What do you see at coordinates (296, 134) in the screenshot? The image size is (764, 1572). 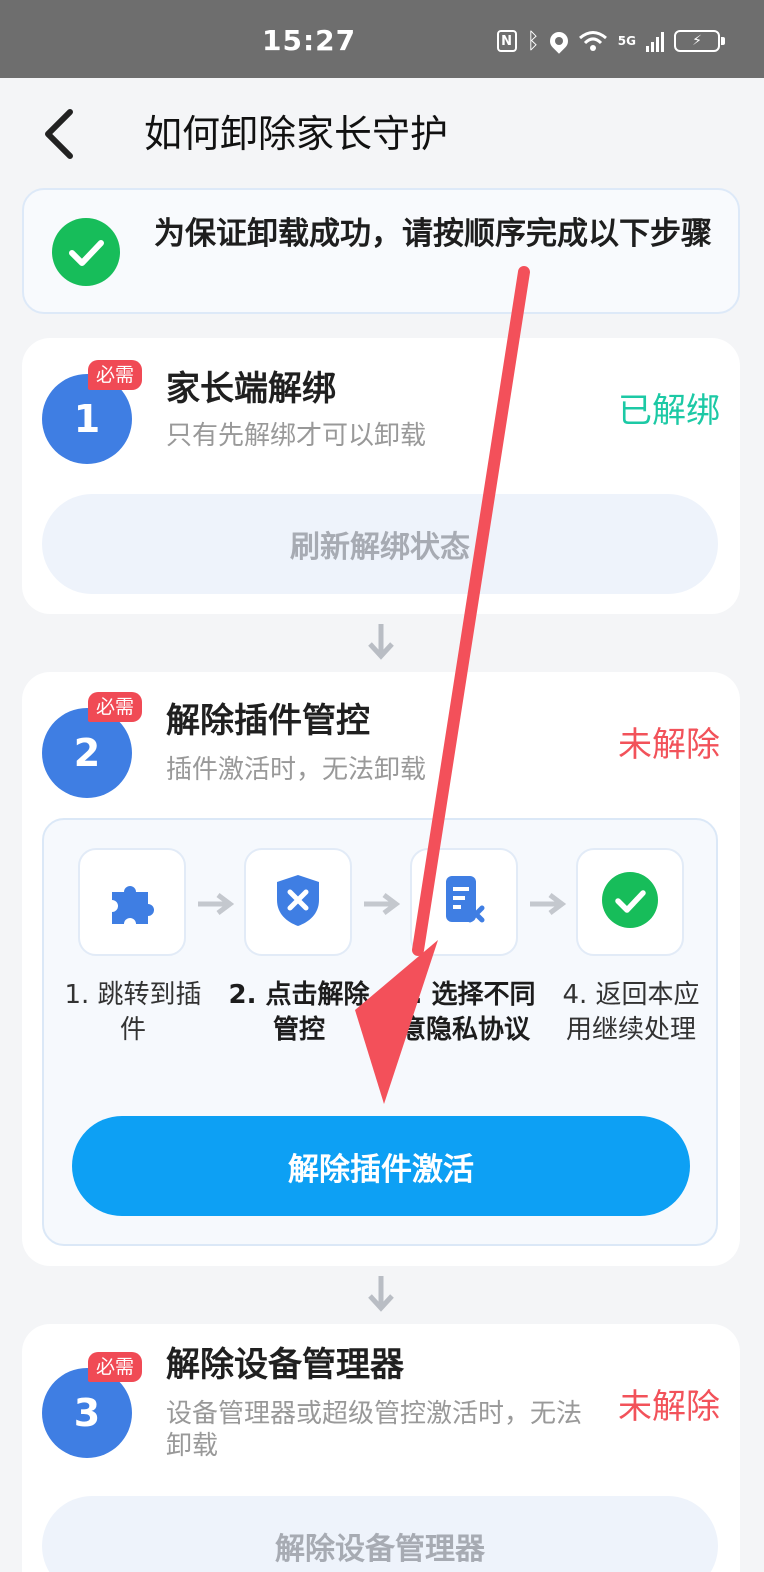 I see `page-title: 如何卸除家长守护` at bounding box center [296, 134].